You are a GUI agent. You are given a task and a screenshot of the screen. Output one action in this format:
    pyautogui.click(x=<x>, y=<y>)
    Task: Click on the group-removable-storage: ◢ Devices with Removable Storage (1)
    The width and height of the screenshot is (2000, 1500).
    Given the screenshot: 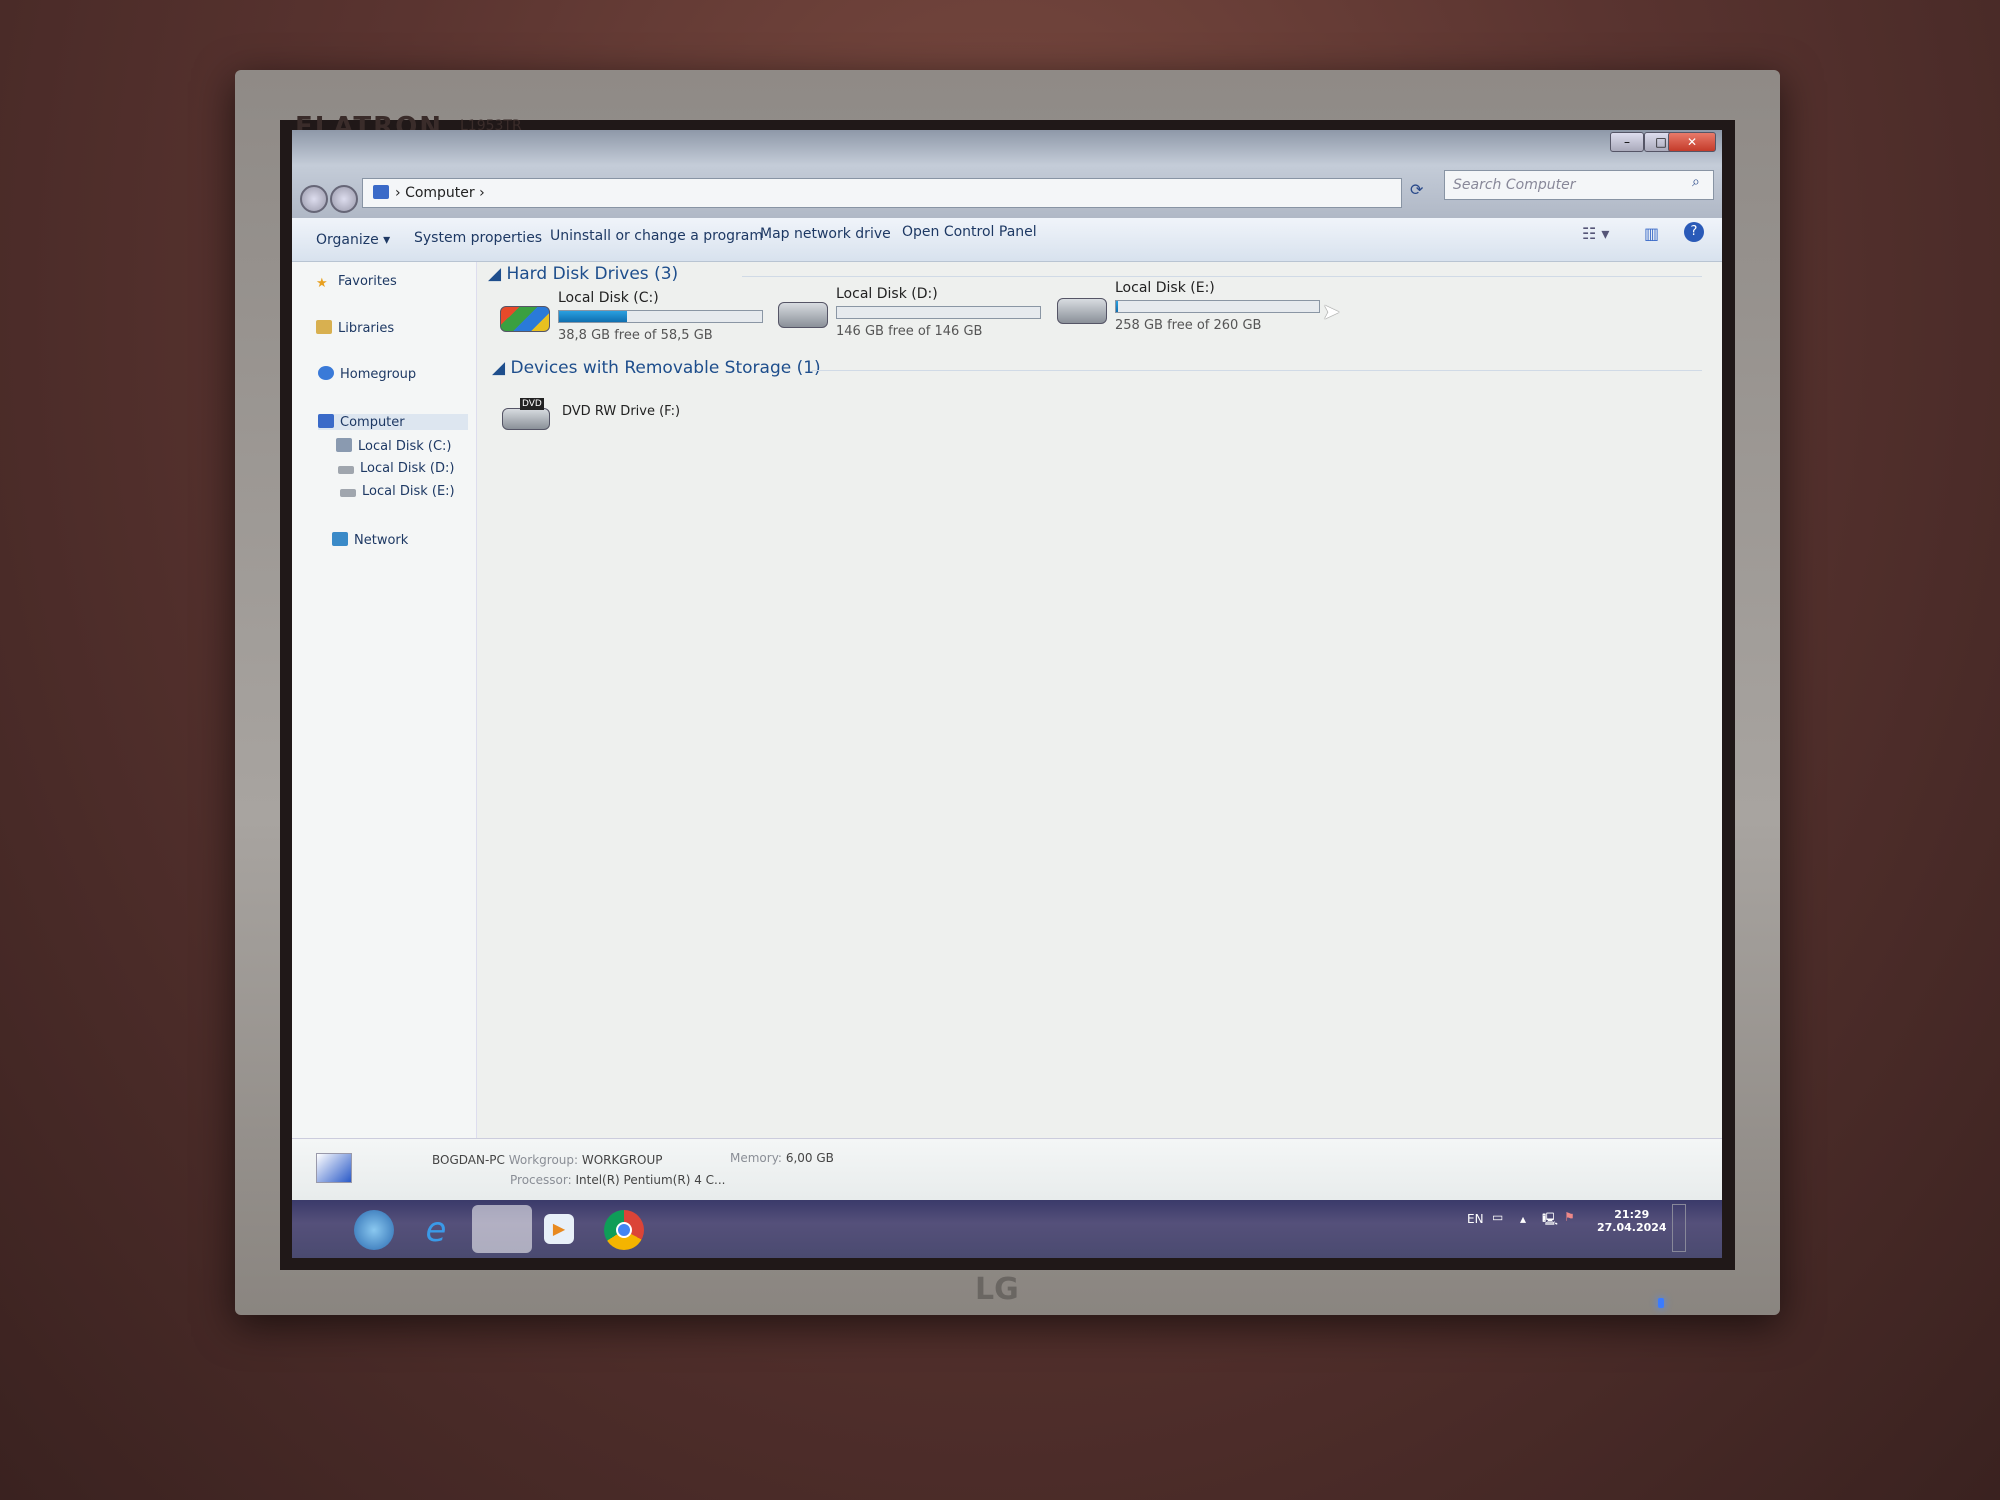 What is the action you would take?
    pyautogui.click(x=656, y=368)
    